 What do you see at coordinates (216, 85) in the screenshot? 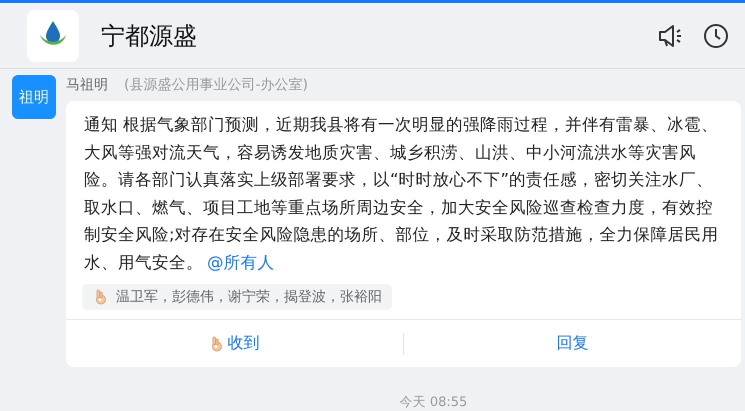
I see `sender-department: (县源盛公用事业公司-办公室)` at bounding box center [216, 85].